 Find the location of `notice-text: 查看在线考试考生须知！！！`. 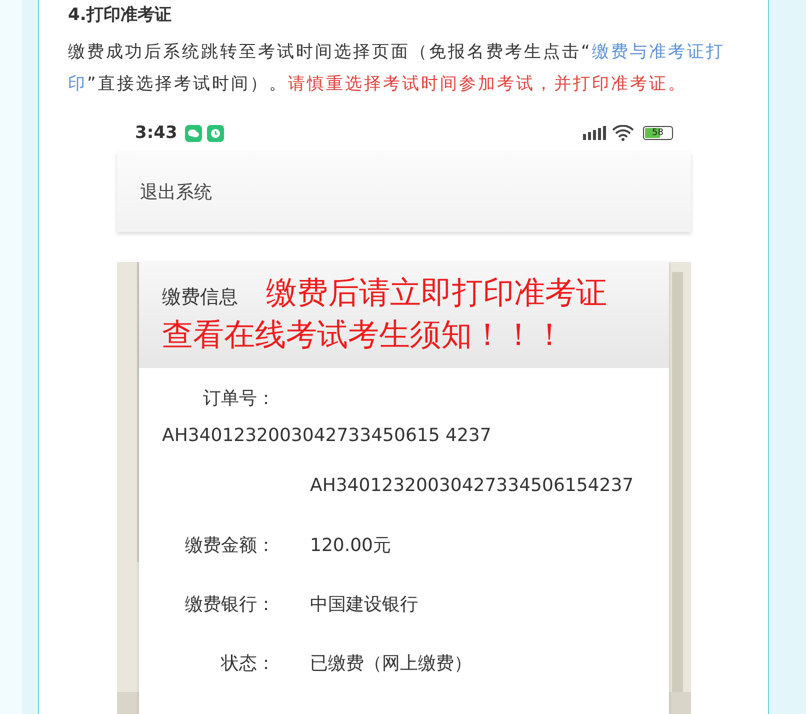

notice-text: 查看在线考试考生须知！！！ is located at coordinates (363, 335).